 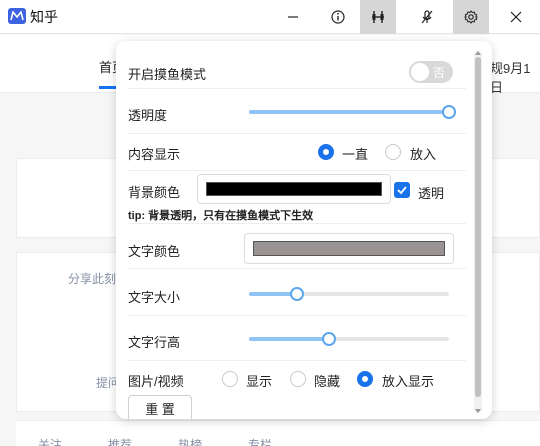 I want to click on line-height-row: 文字行高, so click(x=297, y=338).